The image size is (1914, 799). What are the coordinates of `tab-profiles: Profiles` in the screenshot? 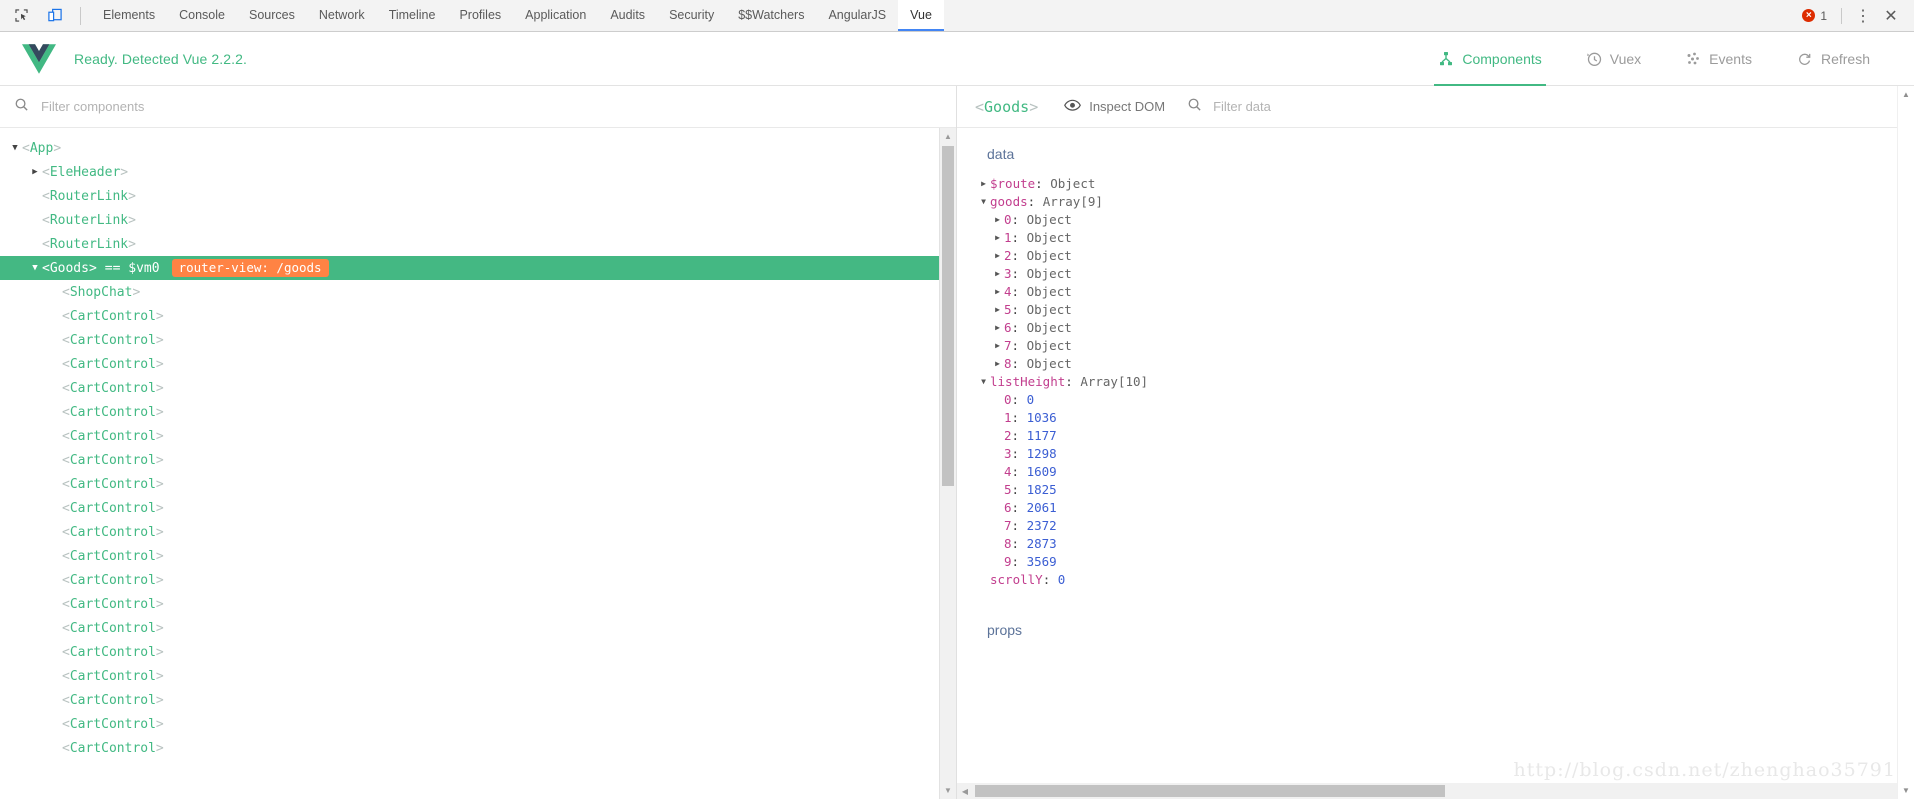 It's located at (480, 15).